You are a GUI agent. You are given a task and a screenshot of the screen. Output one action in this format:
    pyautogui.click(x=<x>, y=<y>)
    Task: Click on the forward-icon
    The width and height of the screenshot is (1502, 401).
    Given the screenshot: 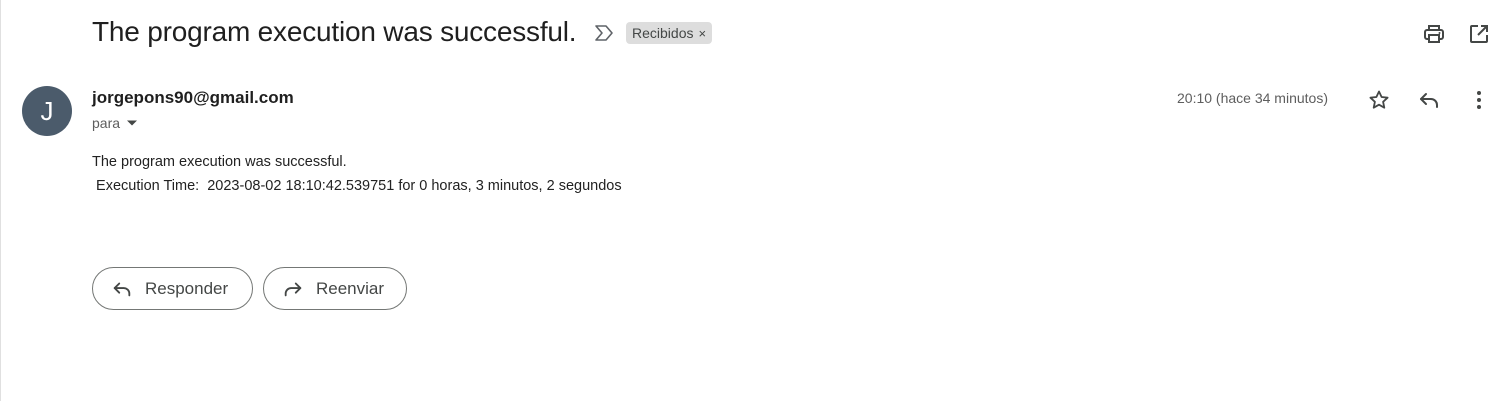 What is the action you would take?
    pyautogui.click(x=293, y=289)
    